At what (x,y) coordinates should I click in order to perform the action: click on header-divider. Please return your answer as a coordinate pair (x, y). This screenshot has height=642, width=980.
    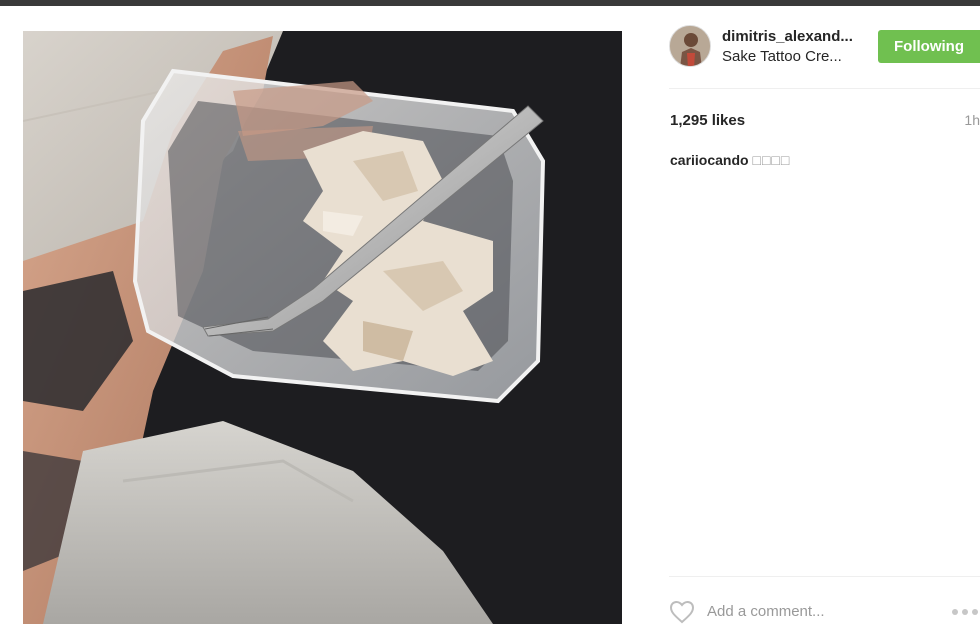
    Looking at the image, I should click on (824, 88).